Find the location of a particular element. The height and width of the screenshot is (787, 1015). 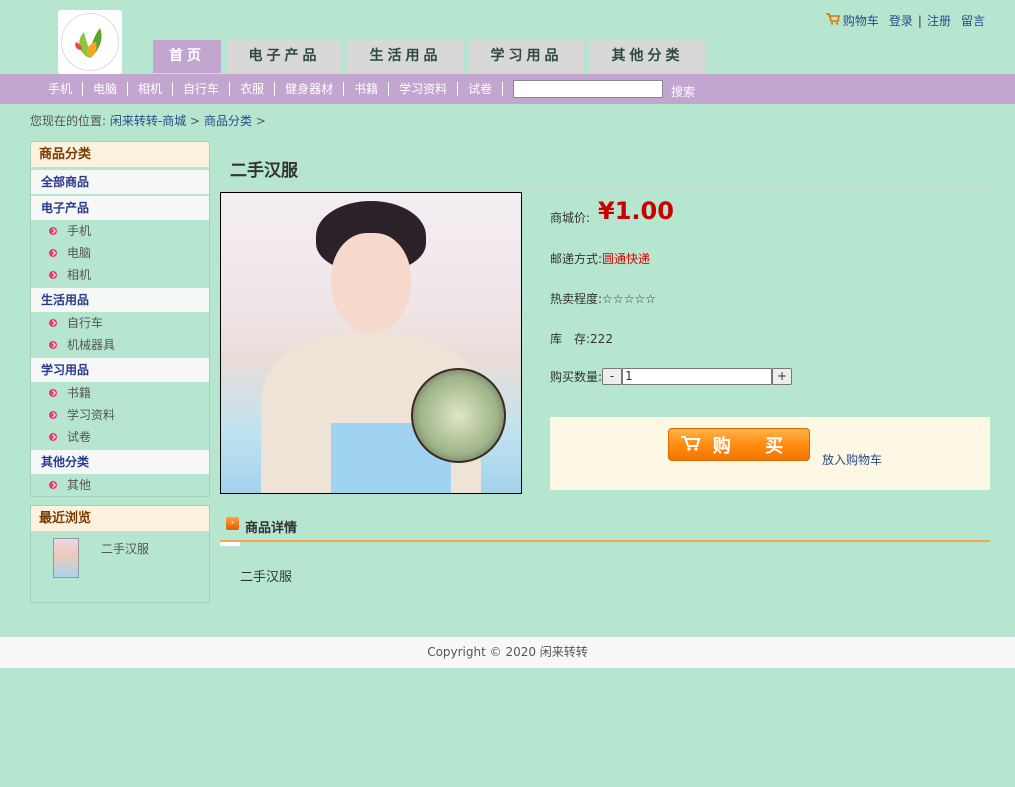

recent-item: 二手汉服 is located at coordinates (120, 567).